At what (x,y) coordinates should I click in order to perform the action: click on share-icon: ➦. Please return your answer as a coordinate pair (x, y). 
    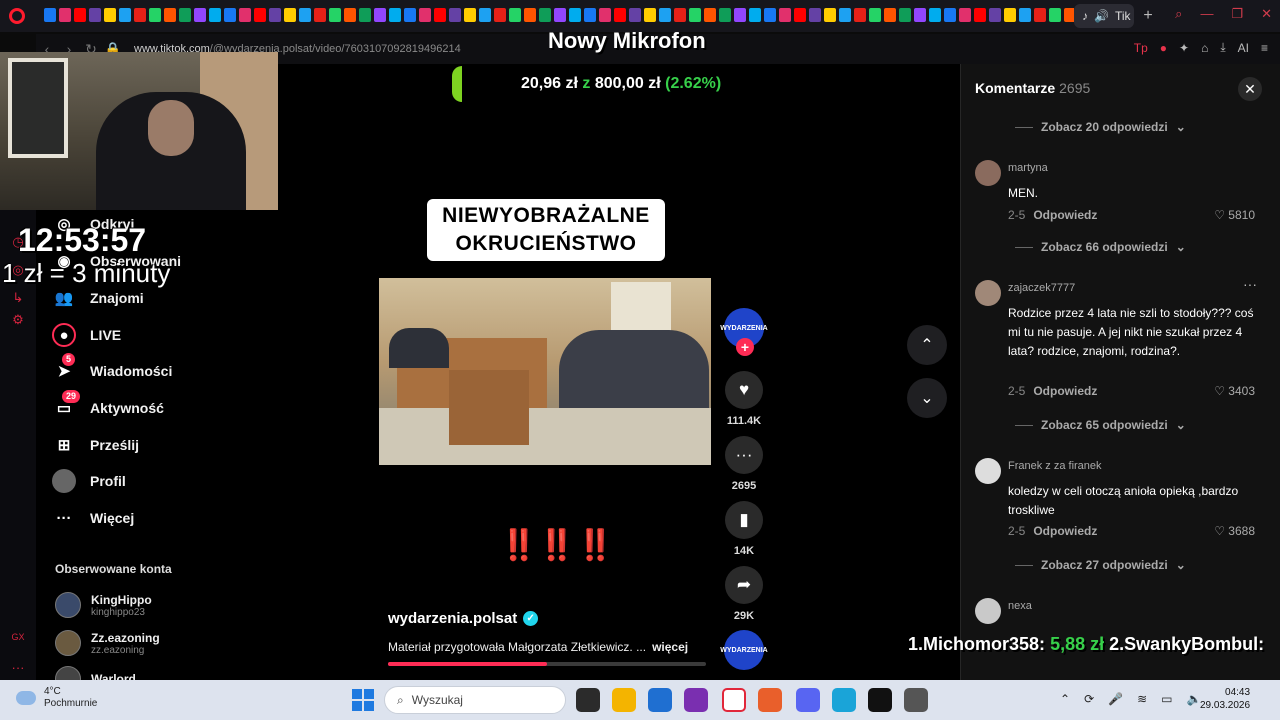
    Looking at the image, I should click on (744, 585).